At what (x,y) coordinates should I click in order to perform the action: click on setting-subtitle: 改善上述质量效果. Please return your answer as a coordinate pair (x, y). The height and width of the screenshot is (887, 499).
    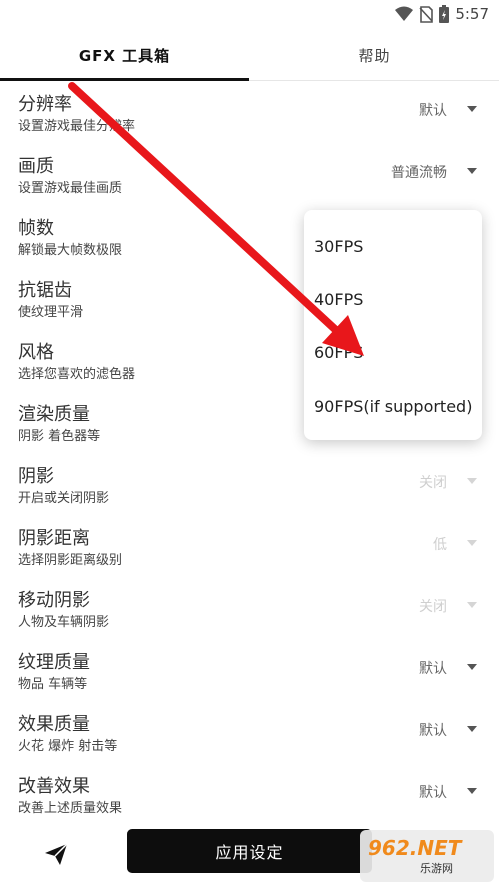
    Looking at the image, I should click on (70, 808).